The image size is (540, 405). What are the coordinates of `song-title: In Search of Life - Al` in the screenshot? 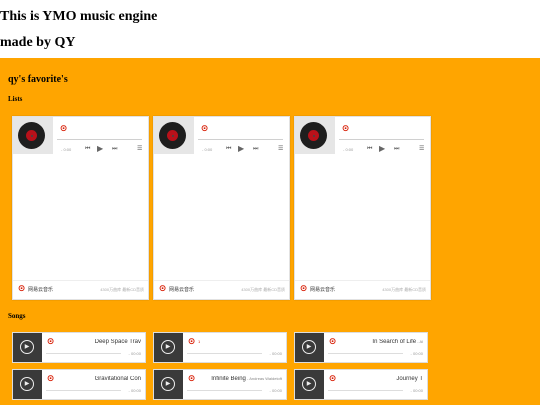 It's located at (397, 342).